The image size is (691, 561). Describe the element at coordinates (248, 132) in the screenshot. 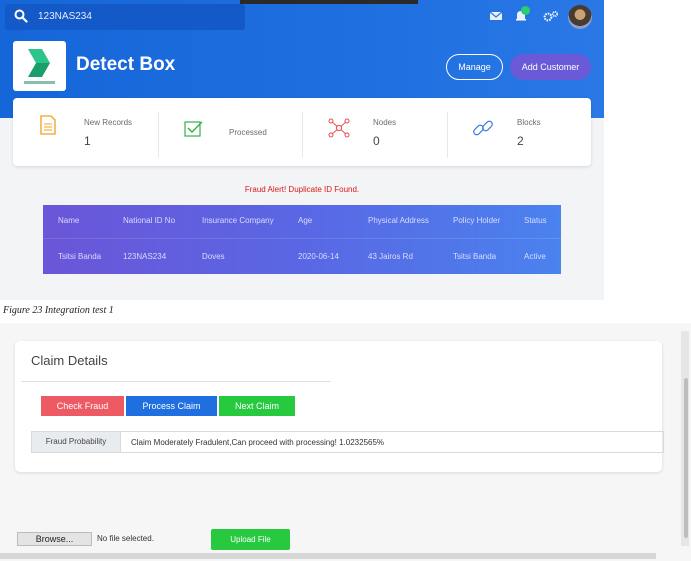

I see `stat-label: Processed` at that location.